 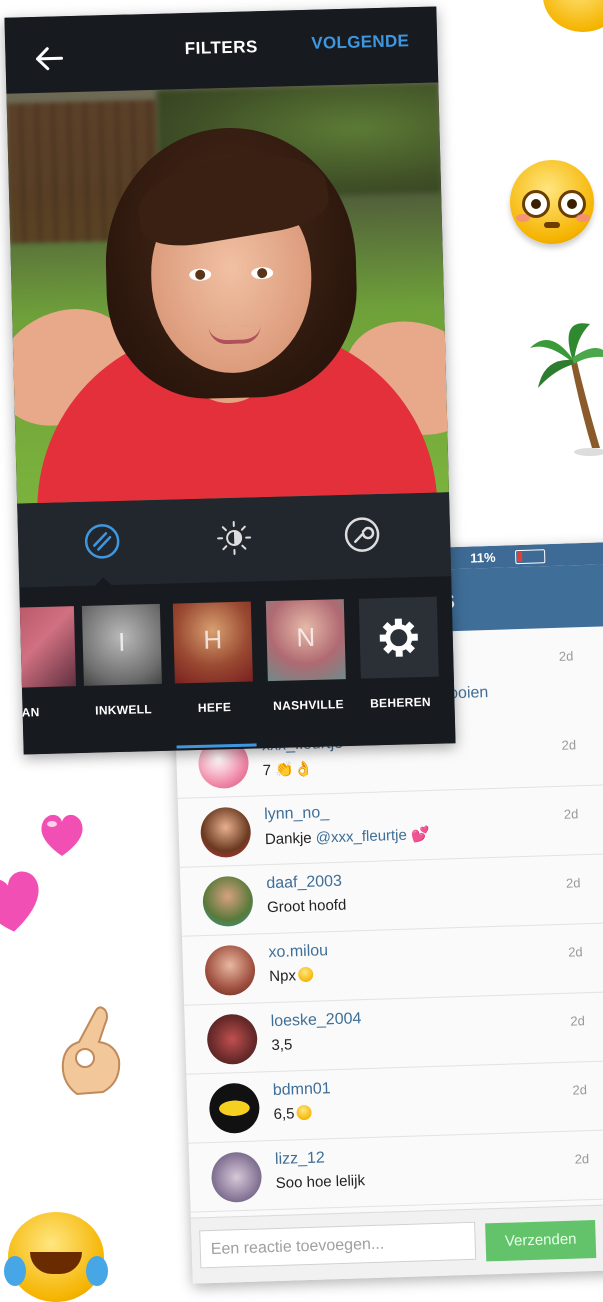 I want to click on comment-text: 3,5, so click(x=282, y=1045).